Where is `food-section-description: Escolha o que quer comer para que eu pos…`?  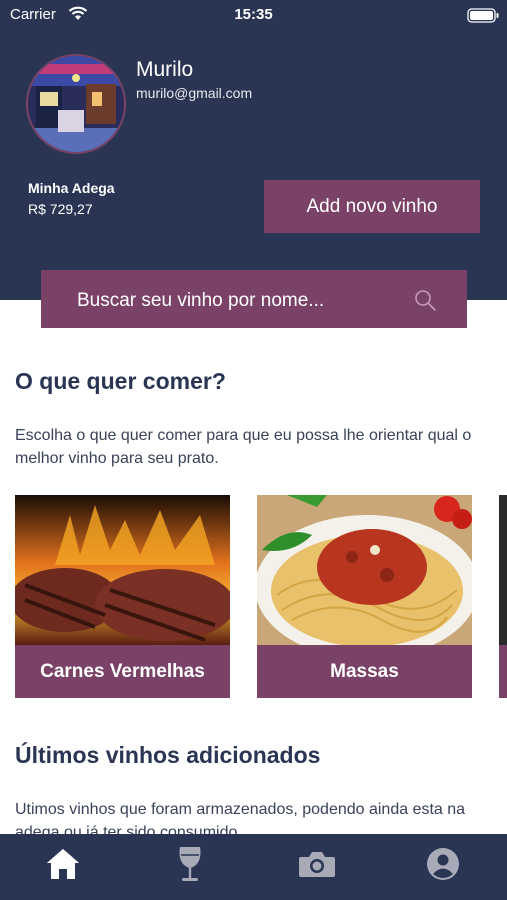
food-section-description: Escolha o que quer comer para que eu pos… is located at coordinates (243, 447).